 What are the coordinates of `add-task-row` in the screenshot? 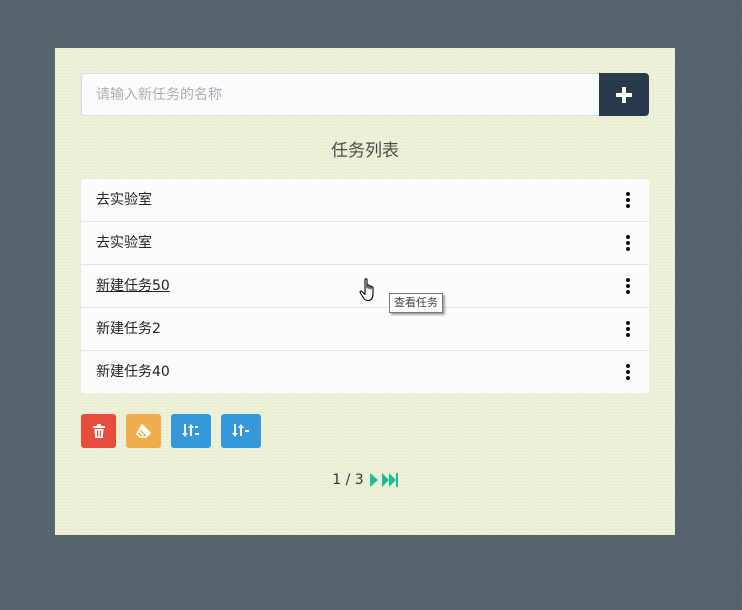 It's located at (365, 94).